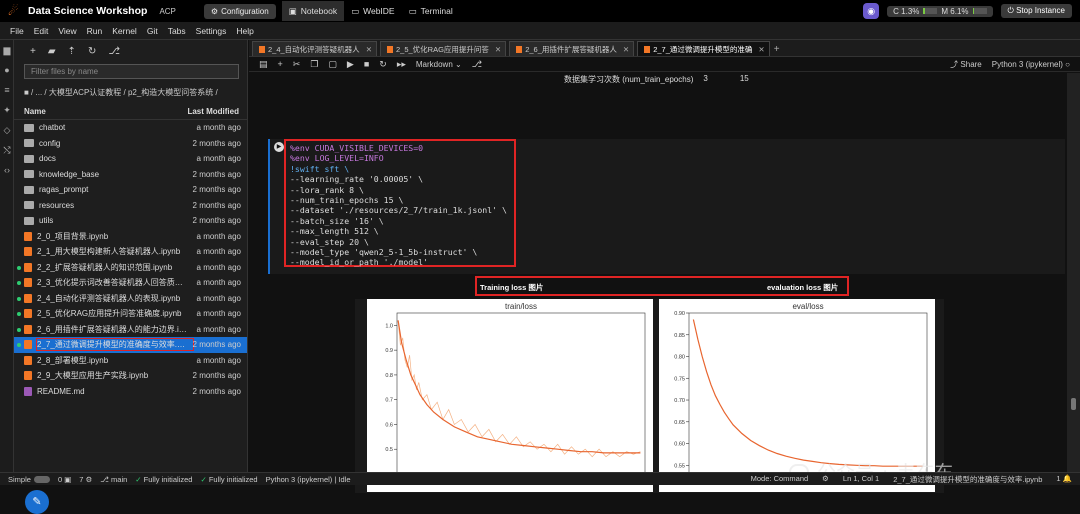  I want to click on column-name: Name, so click(35, 111).